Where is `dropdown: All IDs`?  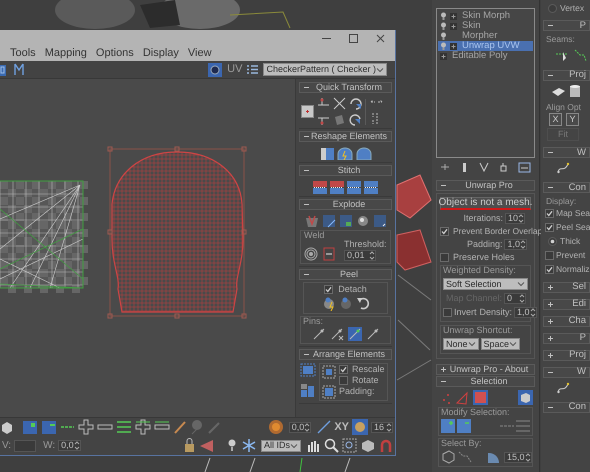
dropdown: All IDs is located at coordinates (280, 446).